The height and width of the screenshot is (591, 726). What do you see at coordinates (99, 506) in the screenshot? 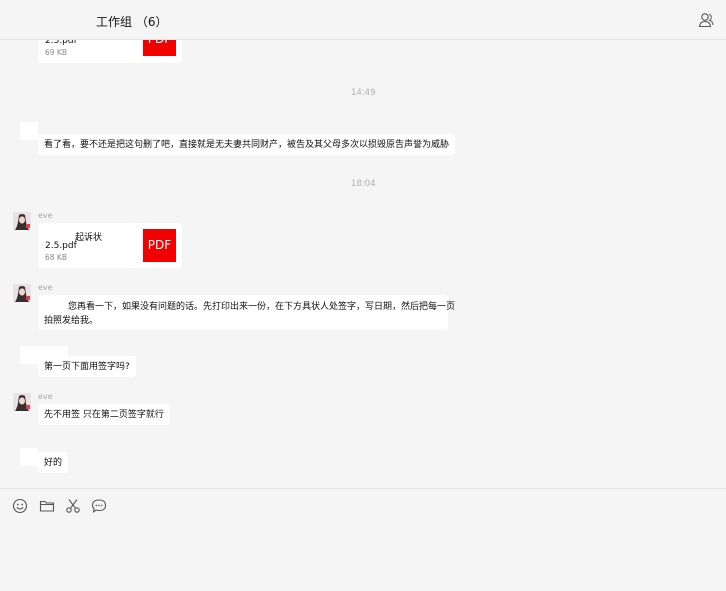
I see `chat-bubble-icon` at bounding box center [99, 506].